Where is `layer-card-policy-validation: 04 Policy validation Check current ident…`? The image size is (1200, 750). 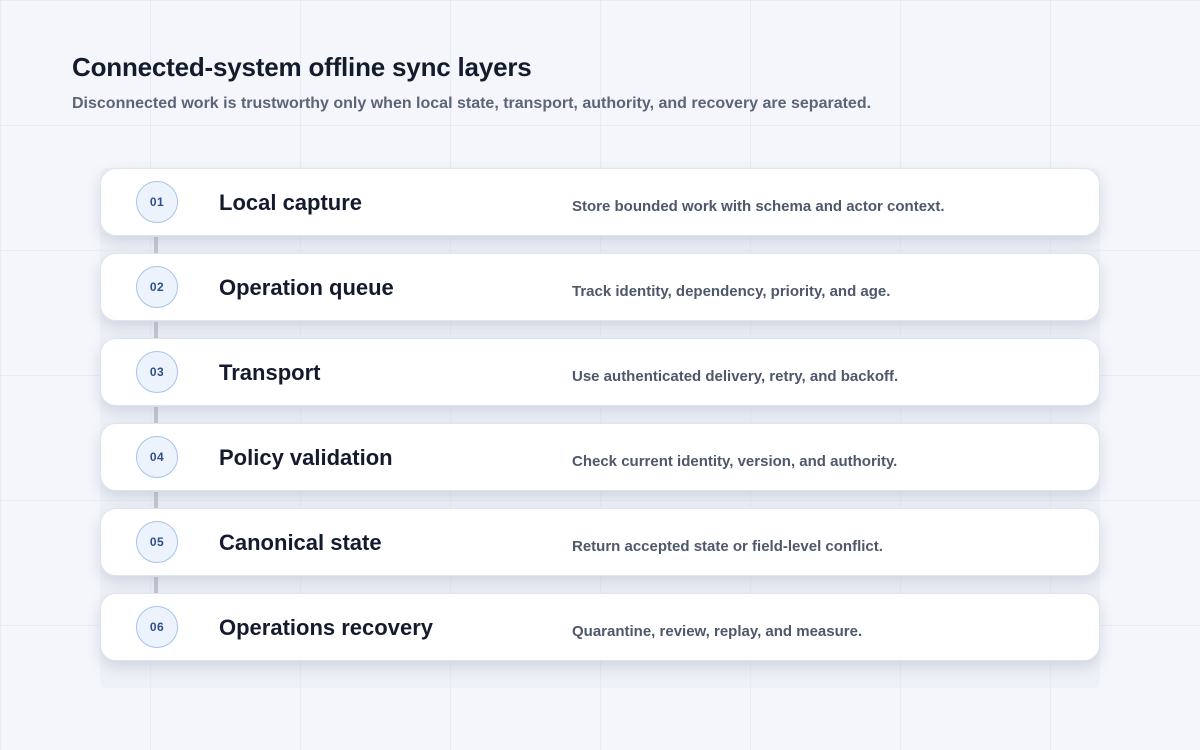 layer-card-policy-validation: 04 Policy validation Check current ident… is located at coordinates (600, 457).